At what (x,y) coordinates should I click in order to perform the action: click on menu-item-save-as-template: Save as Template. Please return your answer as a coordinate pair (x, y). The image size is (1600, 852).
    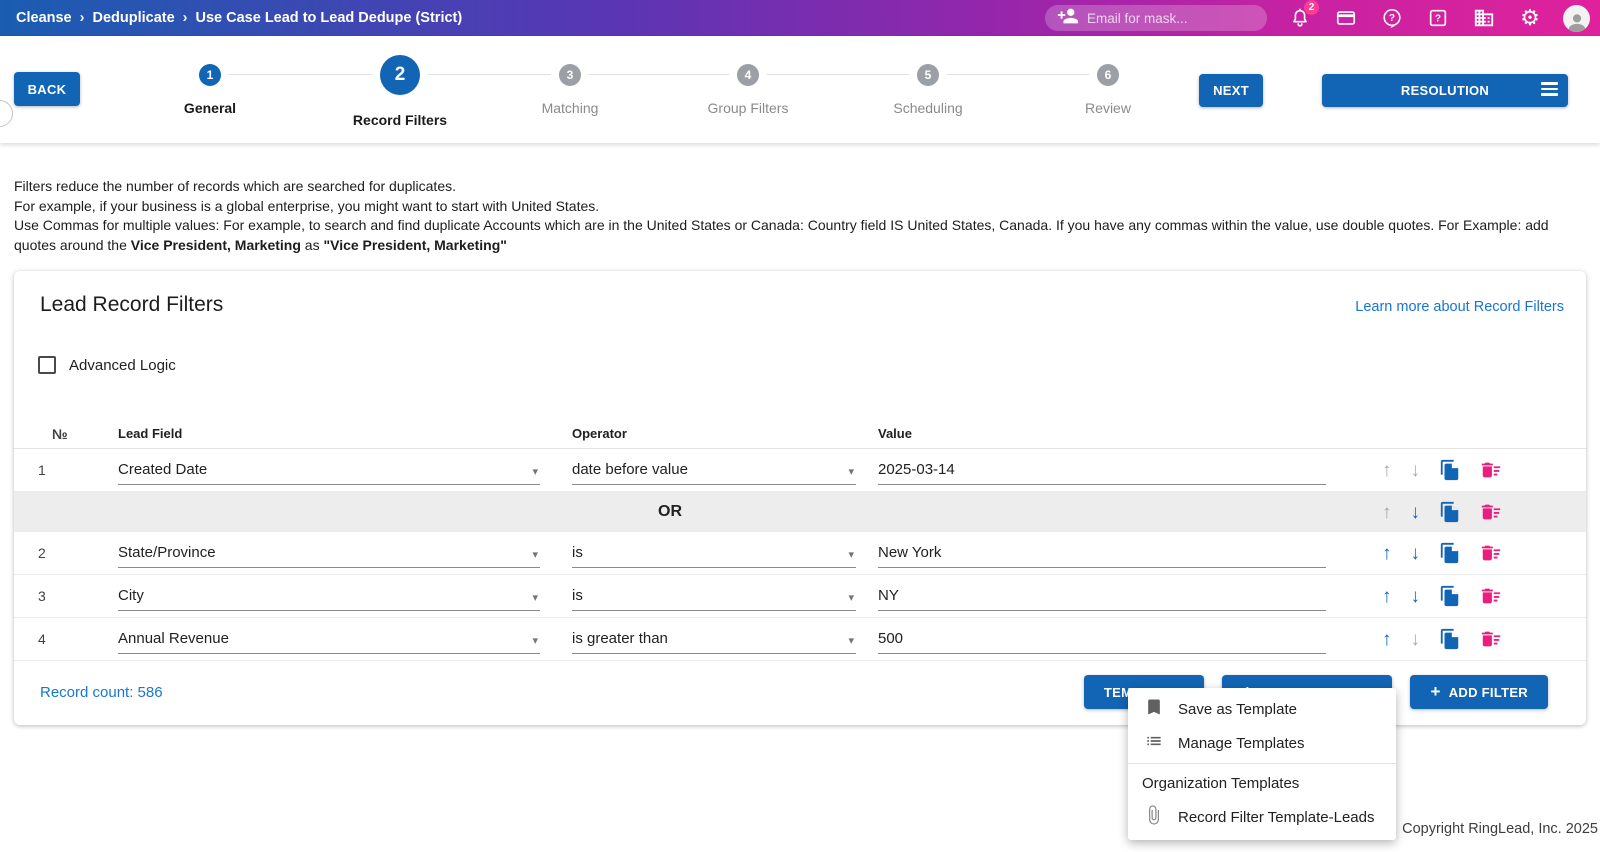
    Looking at the image, I should click on (1262, 709).